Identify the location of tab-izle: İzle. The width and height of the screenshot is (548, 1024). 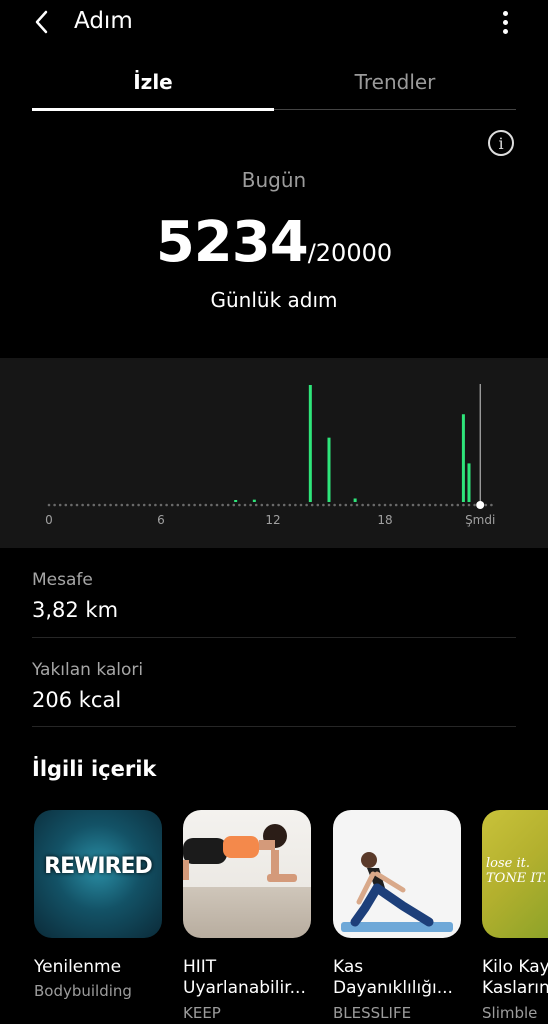
(153, 82).